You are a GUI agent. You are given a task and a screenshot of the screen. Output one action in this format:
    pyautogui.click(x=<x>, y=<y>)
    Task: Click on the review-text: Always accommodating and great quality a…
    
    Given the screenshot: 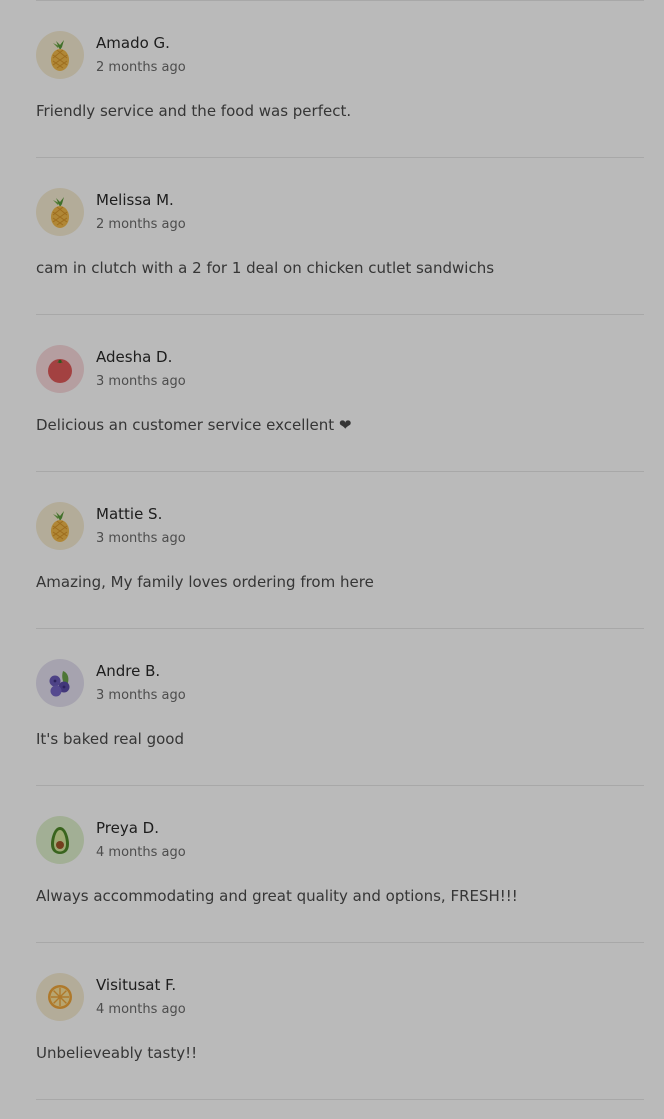 What is the action you would take?
    pyautogui.click(x=277, y=896)
    